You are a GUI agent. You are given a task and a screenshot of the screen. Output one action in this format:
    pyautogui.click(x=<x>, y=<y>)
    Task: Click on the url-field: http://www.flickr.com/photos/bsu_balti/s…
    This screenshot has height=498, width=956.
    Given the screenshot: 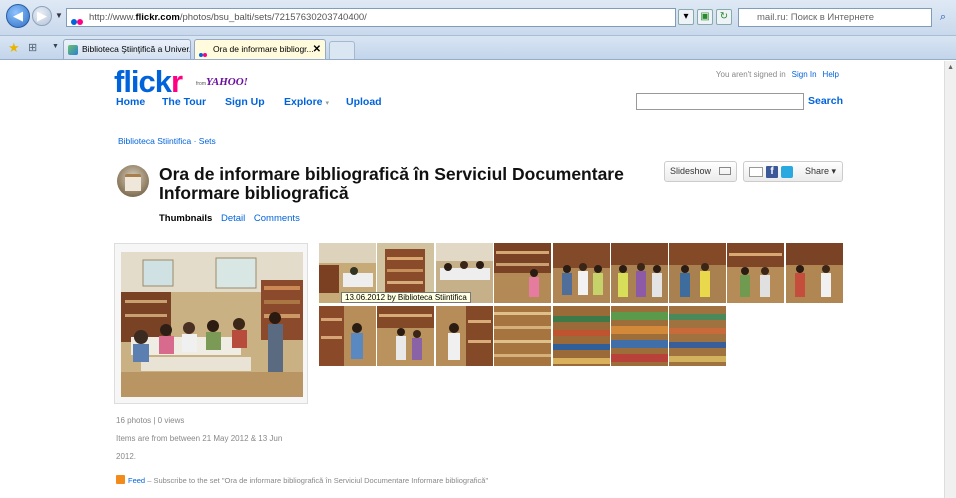 What is the action you would take?
    pyautogui.click(x=371, y=17)
    